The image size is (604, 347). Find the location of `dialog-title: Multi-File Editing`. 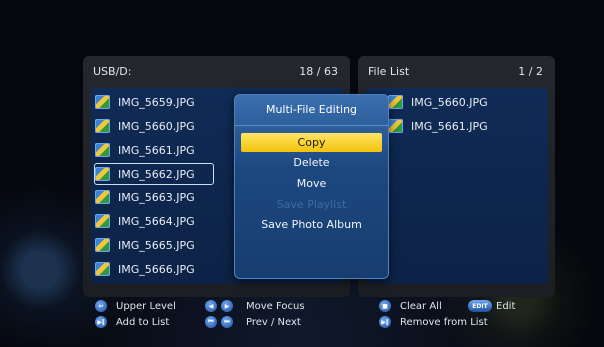

dialog-title: Multi-File Editing is located at coordinates (311, 109).